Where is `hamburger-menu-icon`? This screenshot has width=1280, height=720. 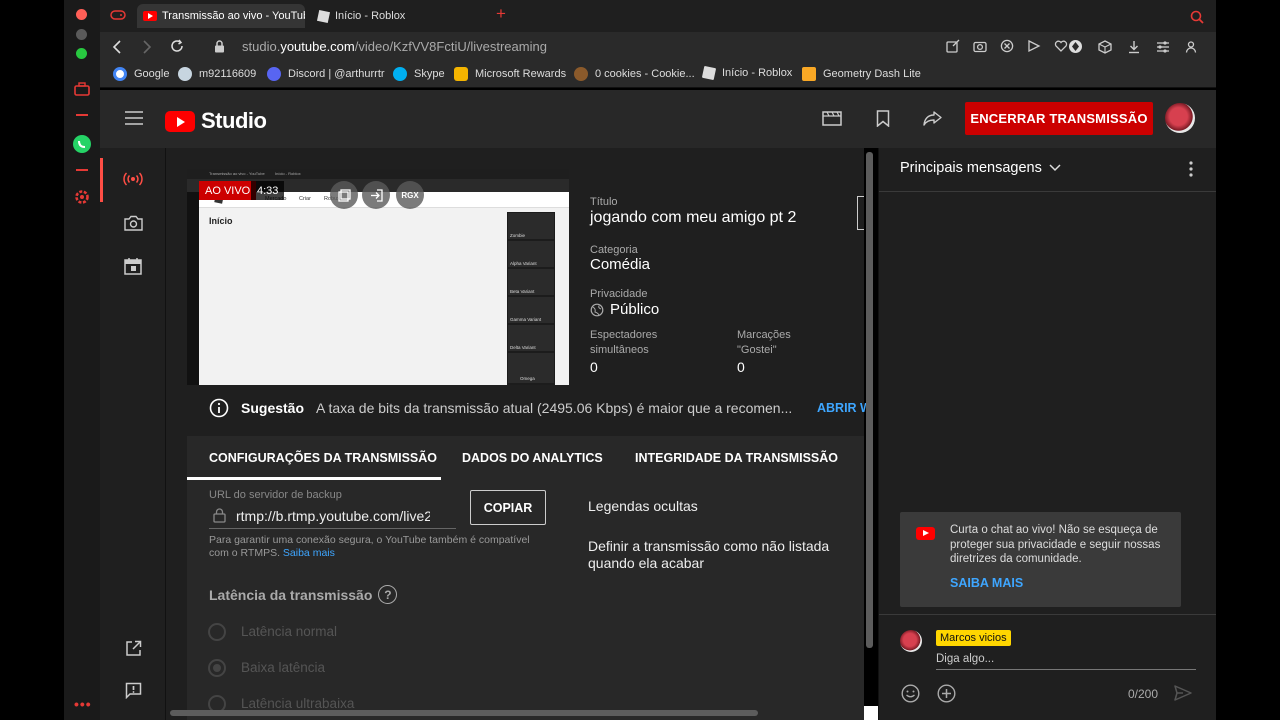
hamburger-menu-icon is located at coordinates (134, 118).